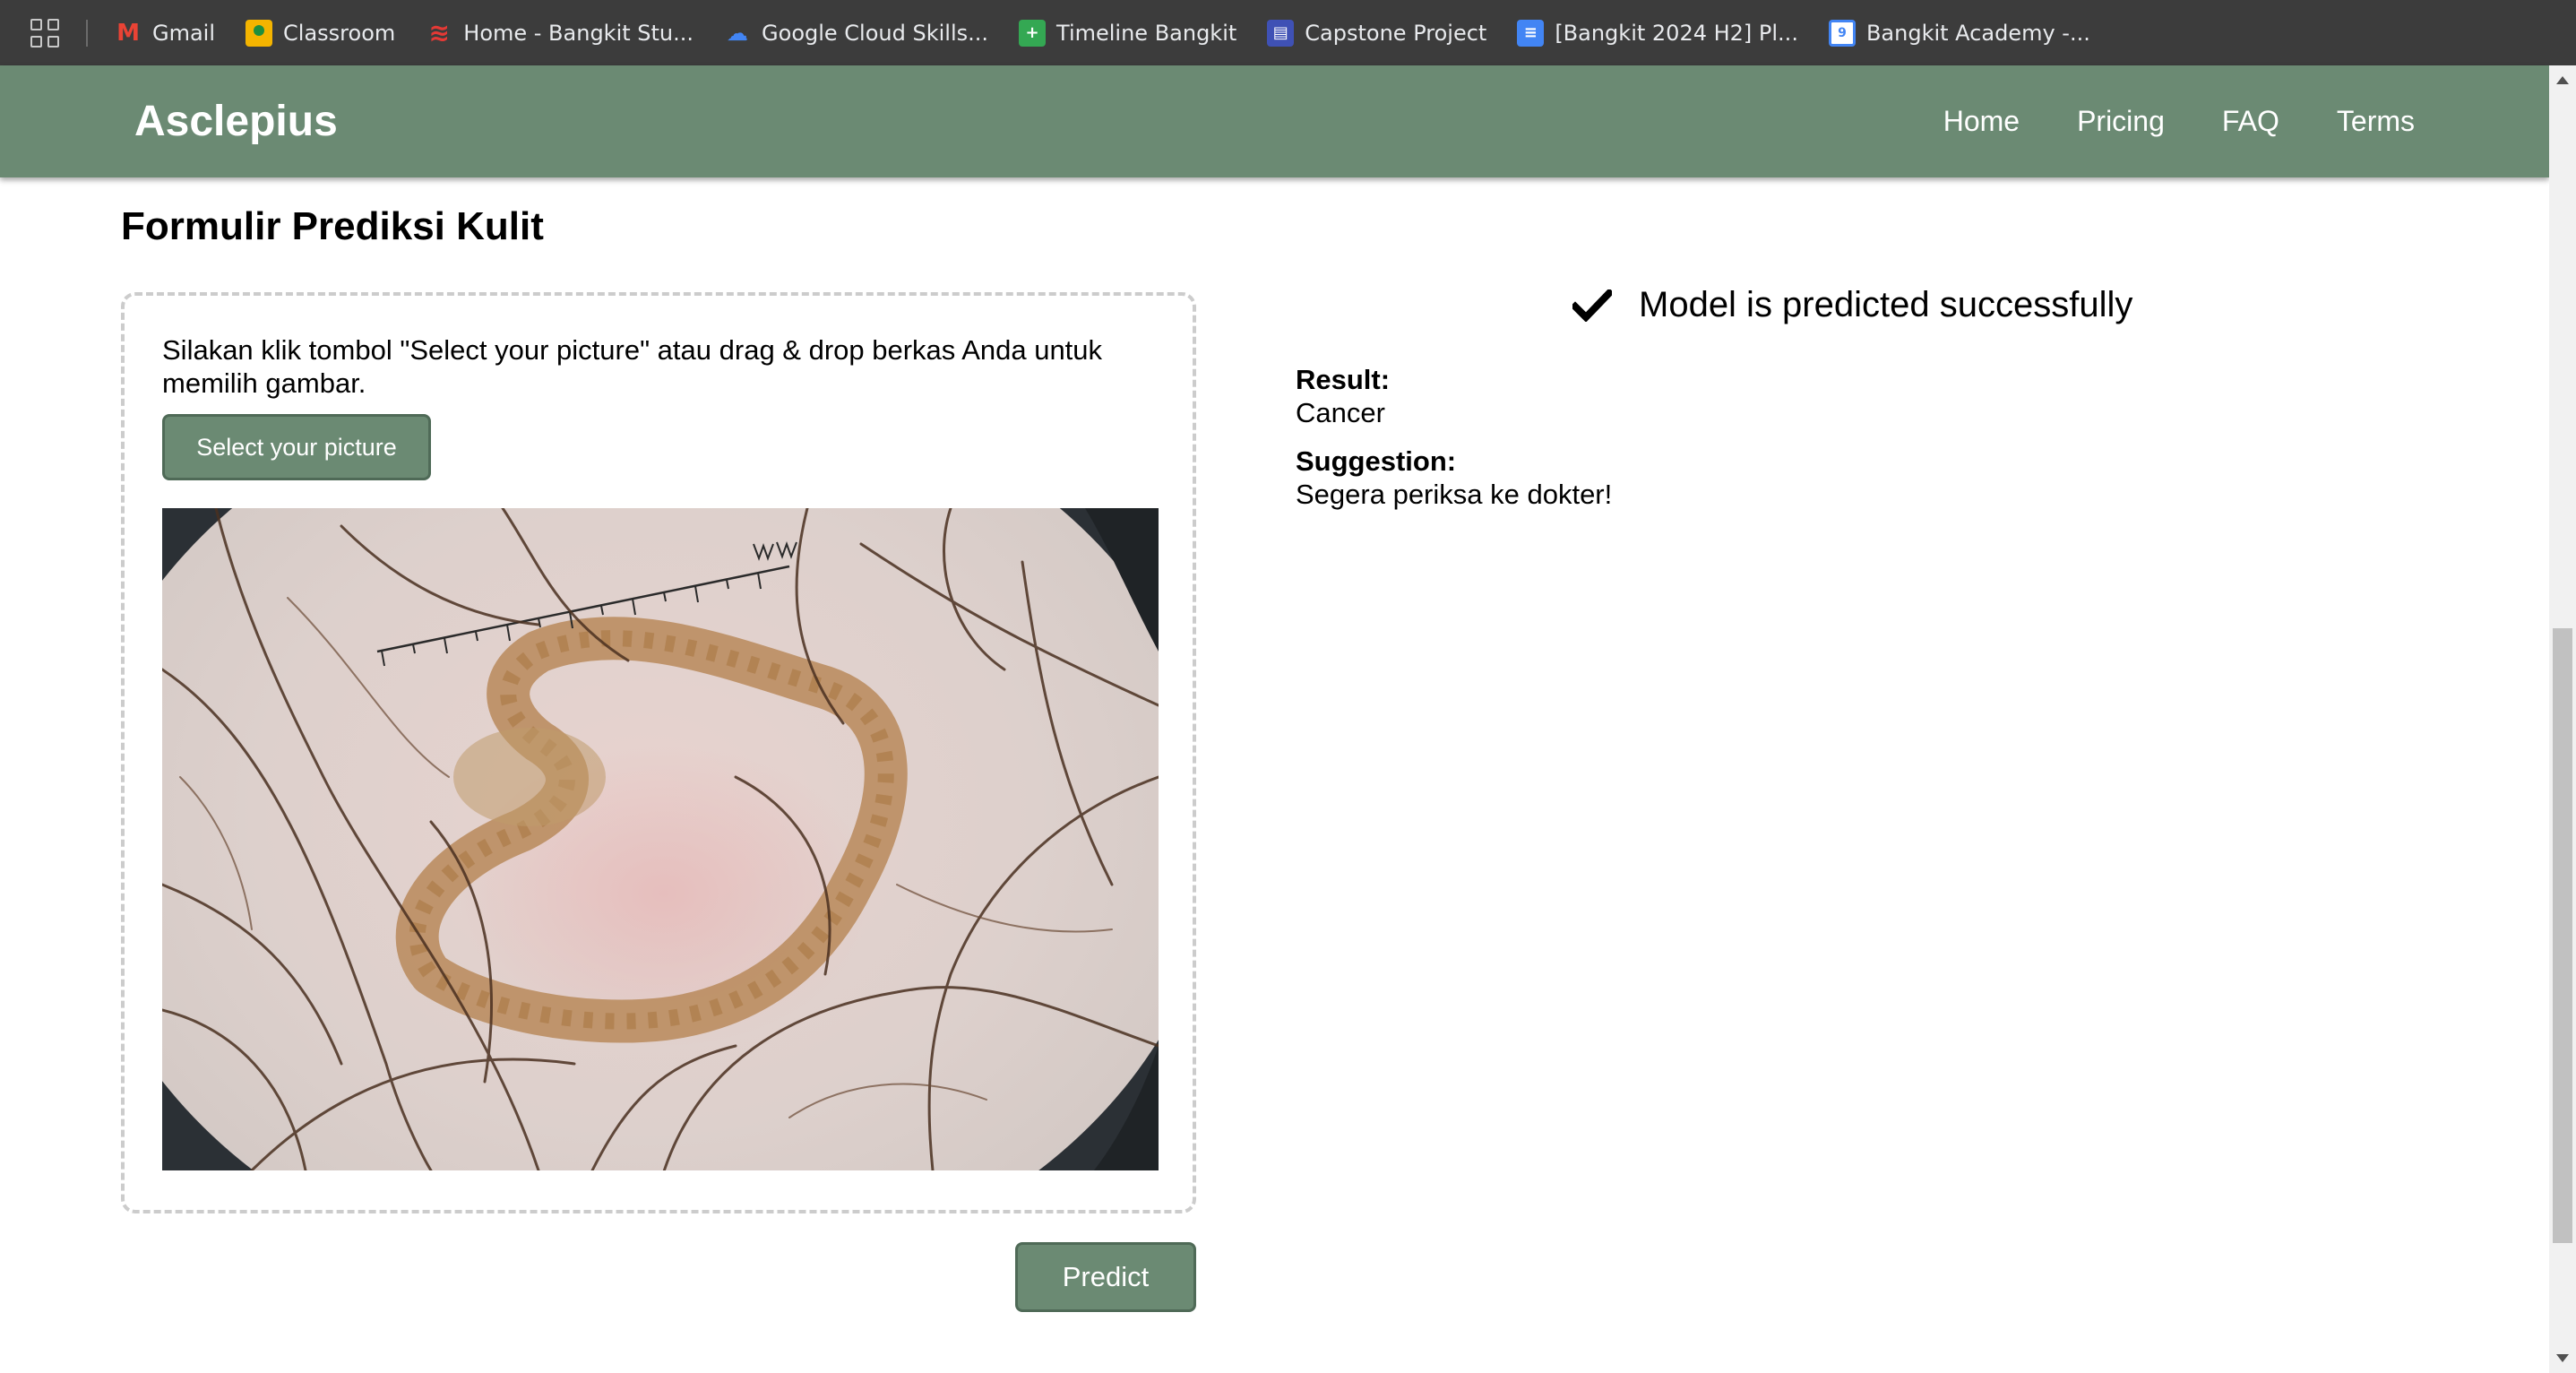 Image resolution: width=2576 pixels, height=1373 pixels. Describe the element at coordinates (1981, 121) in the screenshot. I see `nav-home: Home` at that location.